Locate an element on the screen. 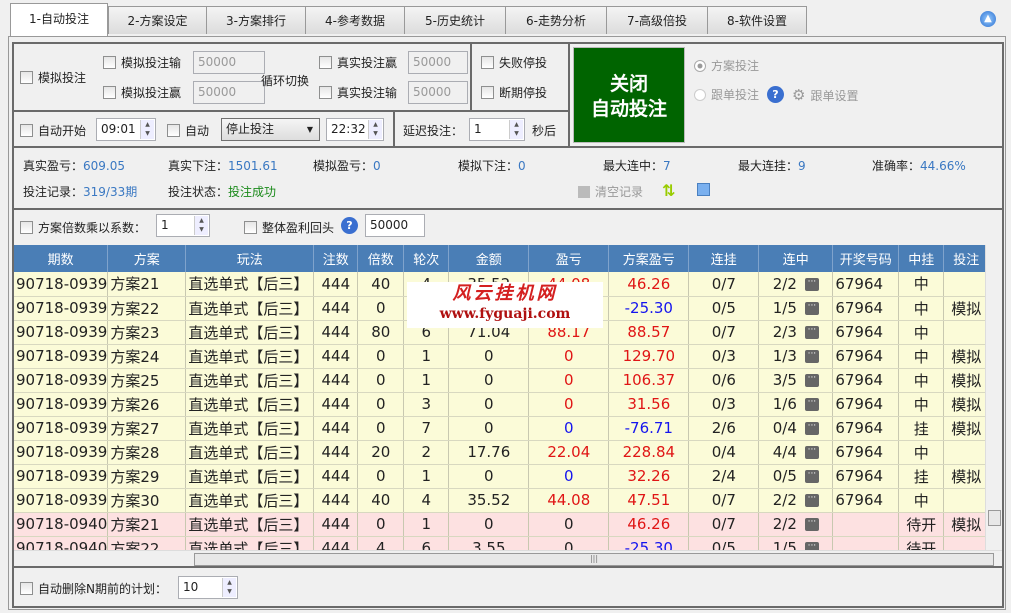 This screenshot has width=1011, height=613. column-header: 轮次 is located at coordinates (426, 258).